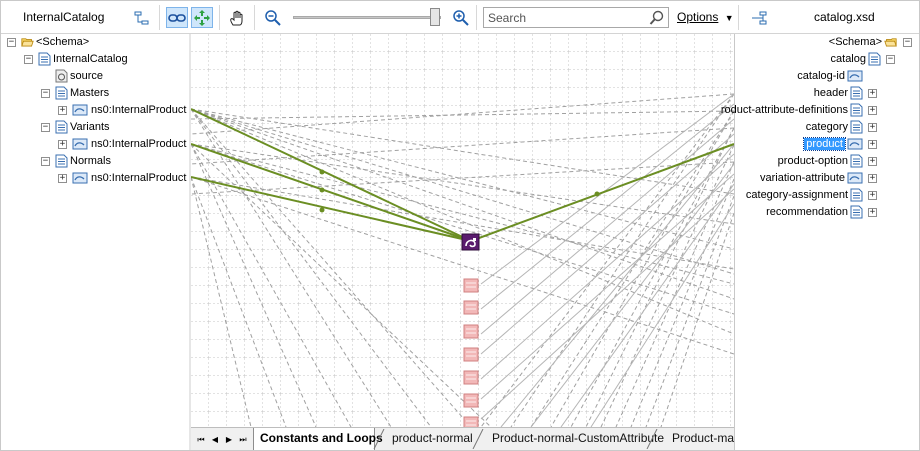  I want to click on tree-node-recommendation: recommendation, so click(813, 212).